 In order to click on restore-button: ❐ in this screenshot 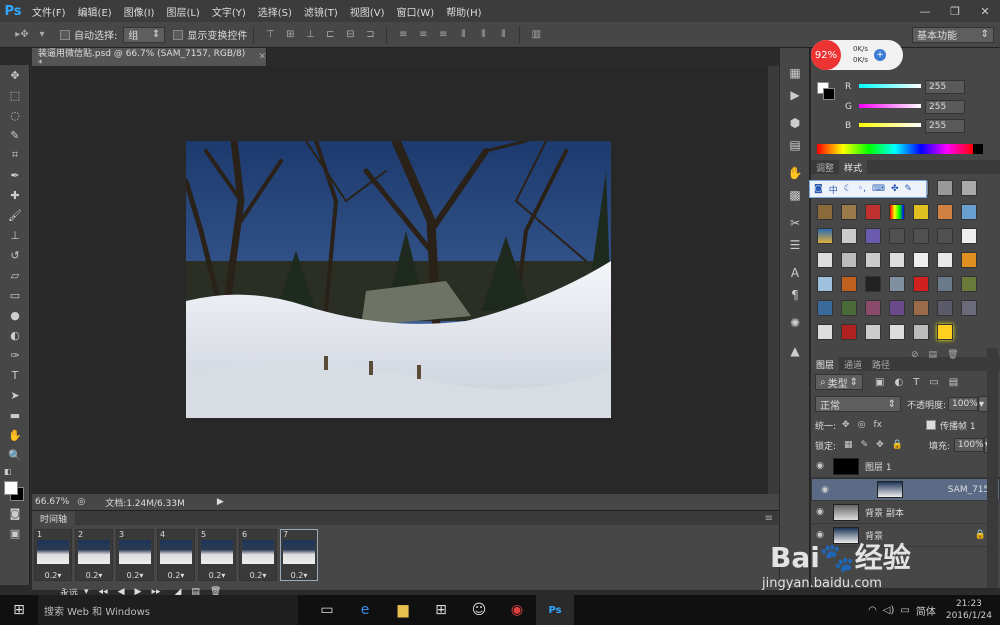, I will do `click(955, 11)`.